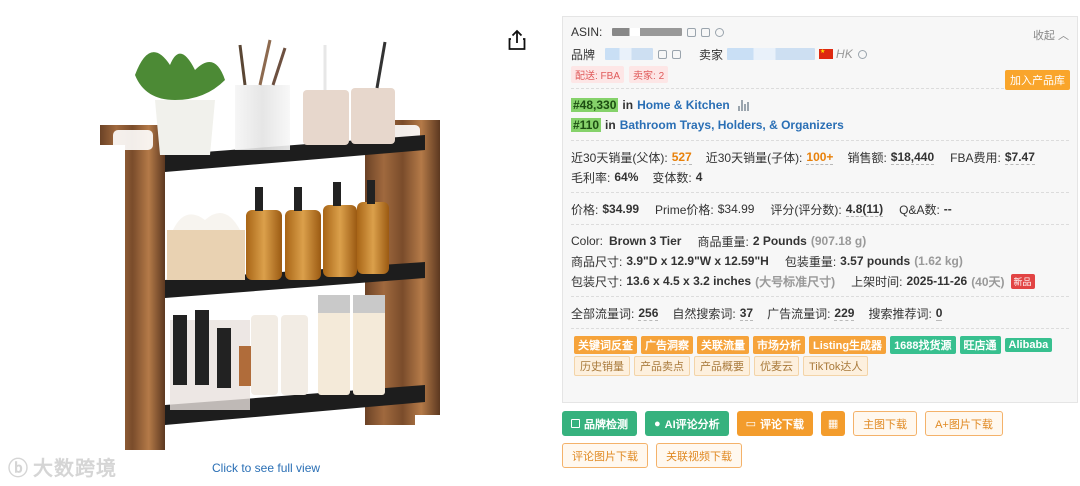 Image resolution: width=1080 pixels, height=486 pixels. I want to click on ad-traffic-words-label: 广告流量词:, so click(799, 313).